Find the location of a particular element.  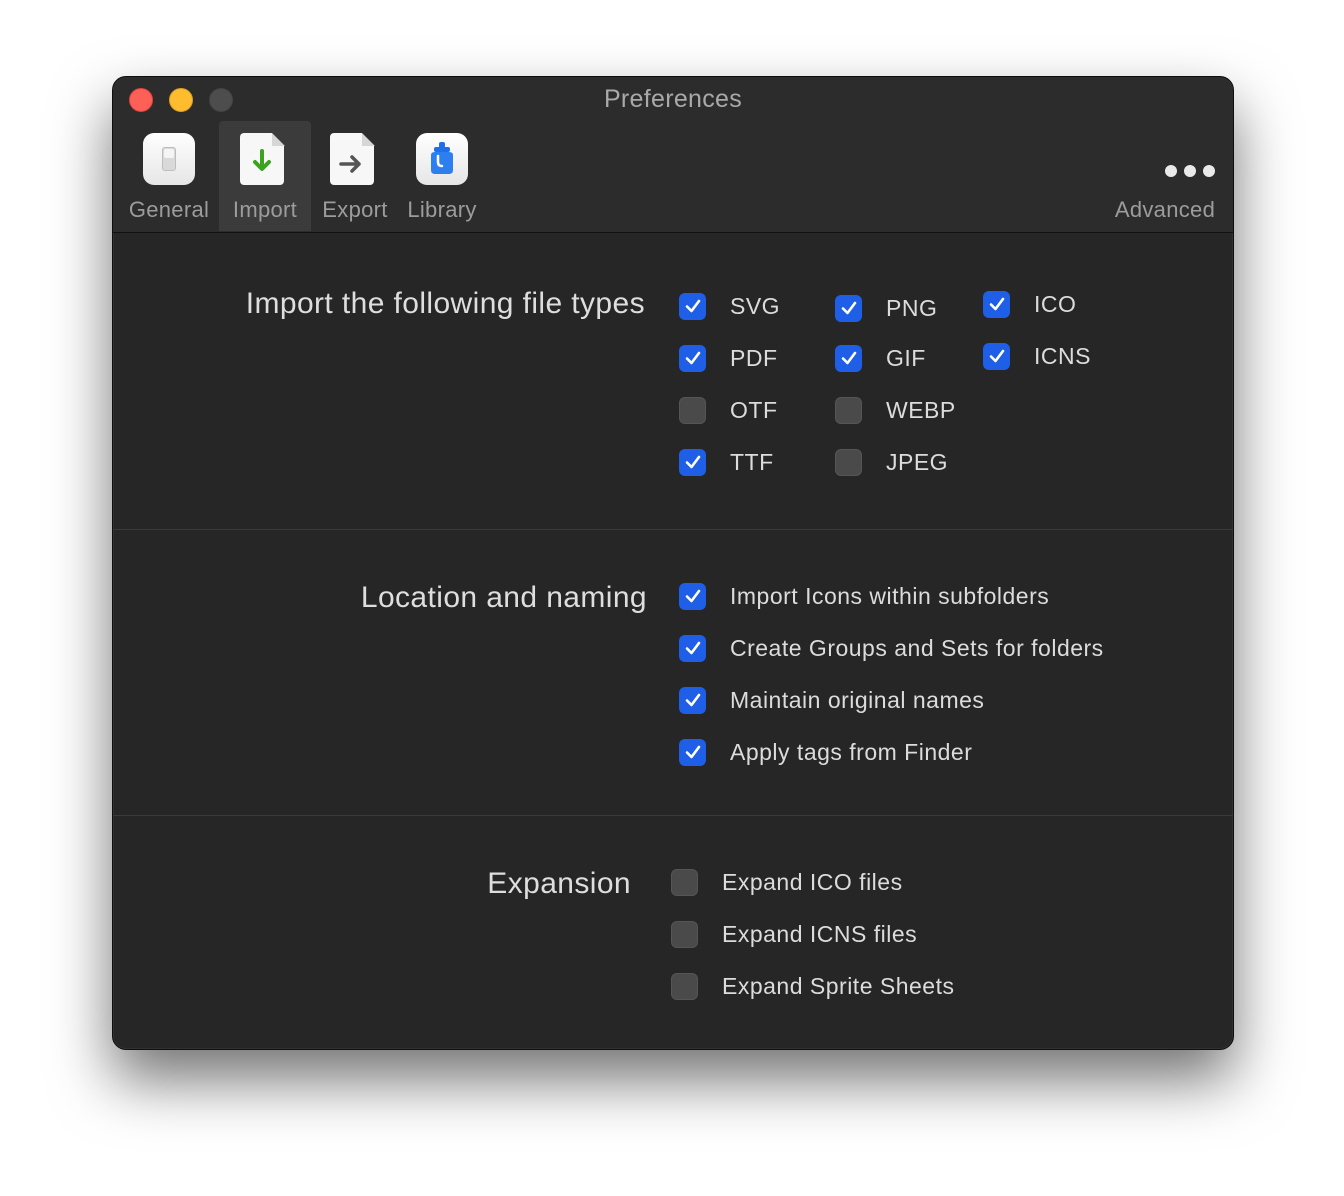

checkbox-location-4: Apply tags from Finder is located at coordinates (825, 752).